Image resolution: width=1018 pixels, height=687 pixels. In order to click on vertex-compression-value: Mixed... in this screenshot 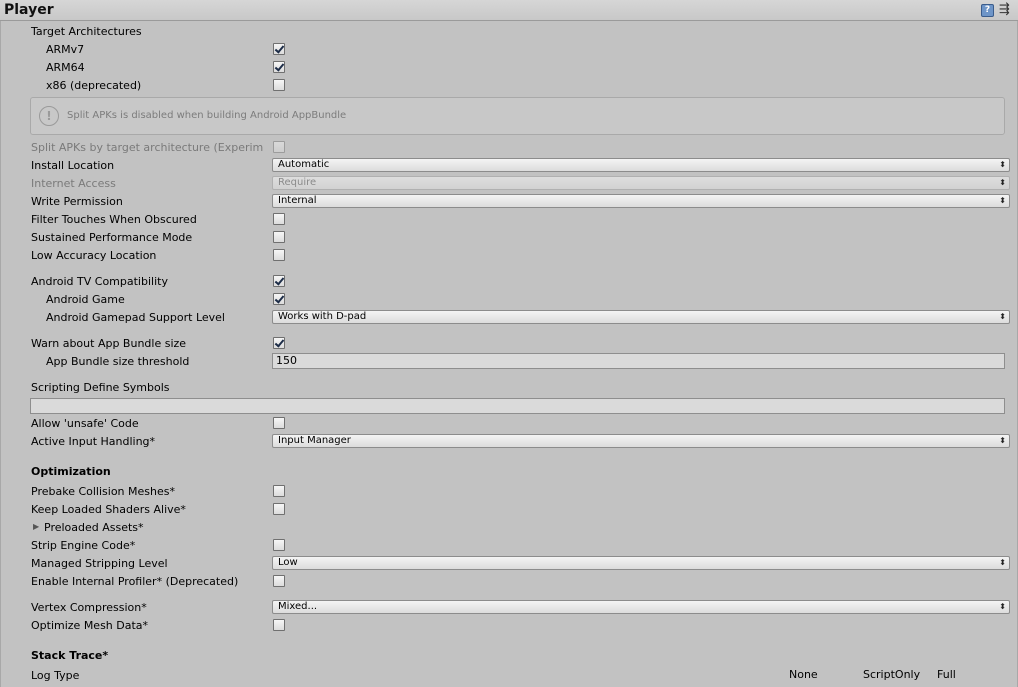, I will do `click(298, 606)`.